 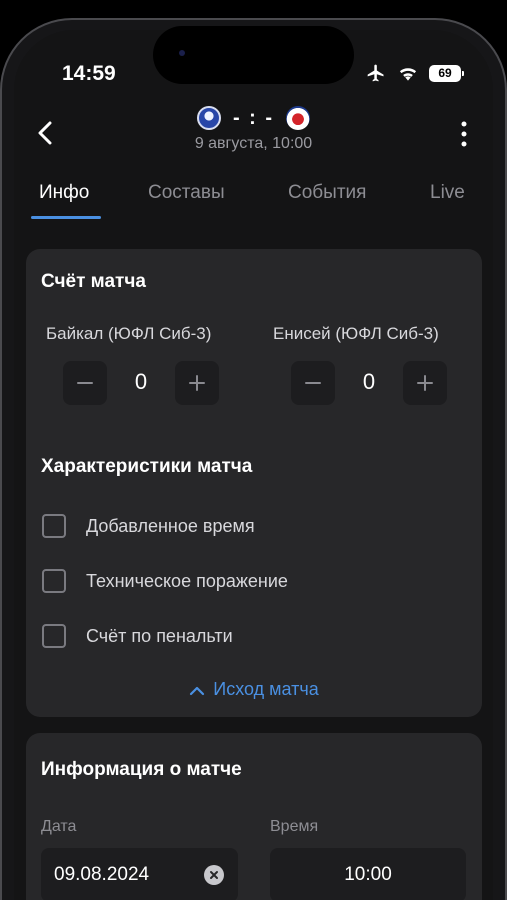 I want to click on checkbox-added-time: Добавленное время, so click(x=148, y=526).